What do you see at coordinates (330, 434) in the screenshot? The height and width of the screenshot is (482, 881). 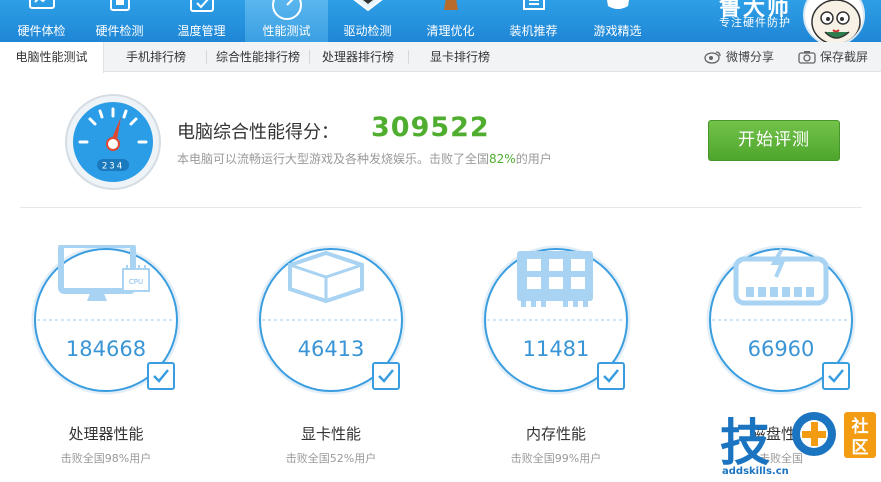 I see `gpu-label: 显卡性能` at bounding box center [330, 434].